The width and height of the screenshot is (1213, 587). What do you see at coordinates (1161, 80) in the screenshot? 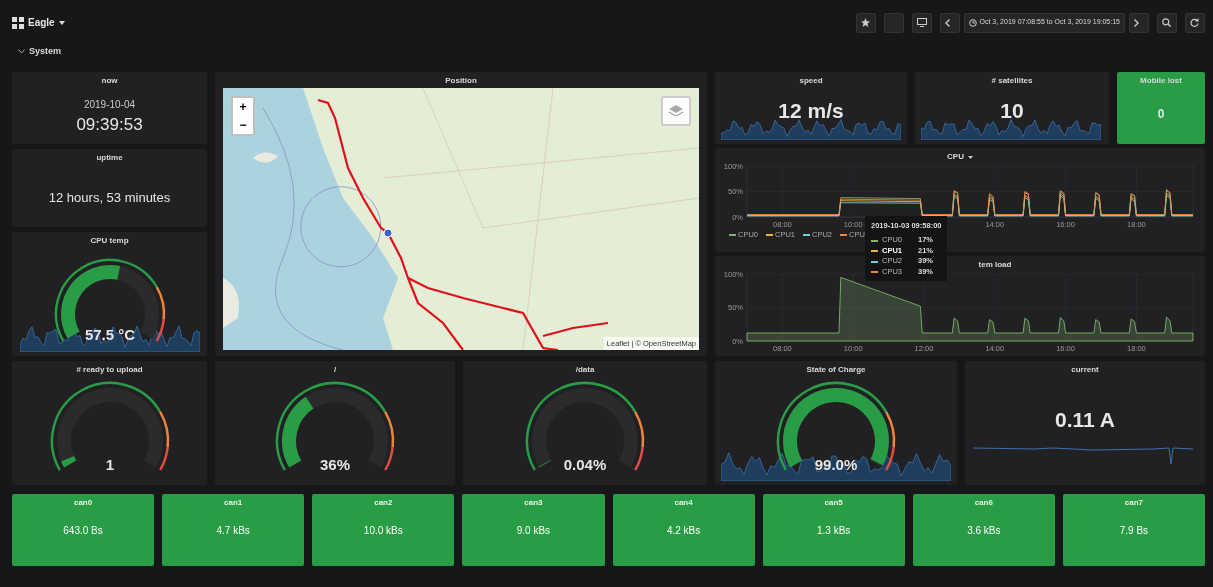
I see `panel-title: Mobile lost` at bounding box center [1161, 80].